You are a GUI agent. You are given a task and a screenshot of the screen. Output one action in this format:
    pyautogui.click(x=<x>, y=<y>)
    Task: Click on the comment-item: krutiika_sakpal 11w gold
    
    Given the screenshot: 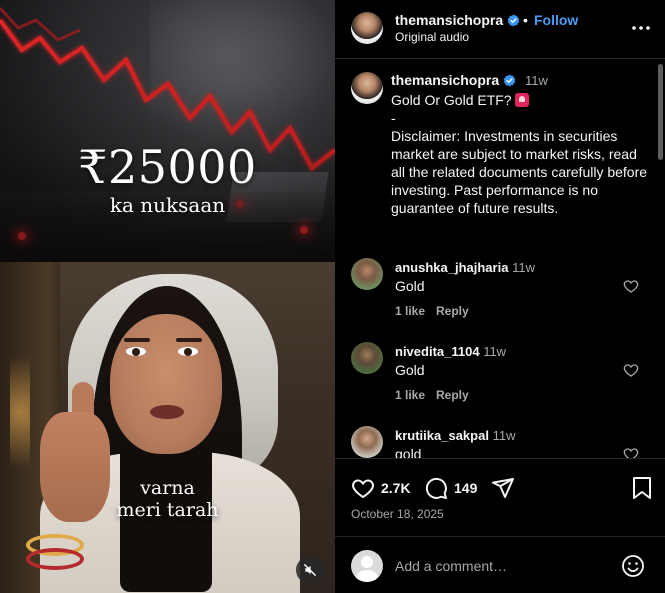 What is the action you would take?
    pyautogui.click(x=500, y=442)
    